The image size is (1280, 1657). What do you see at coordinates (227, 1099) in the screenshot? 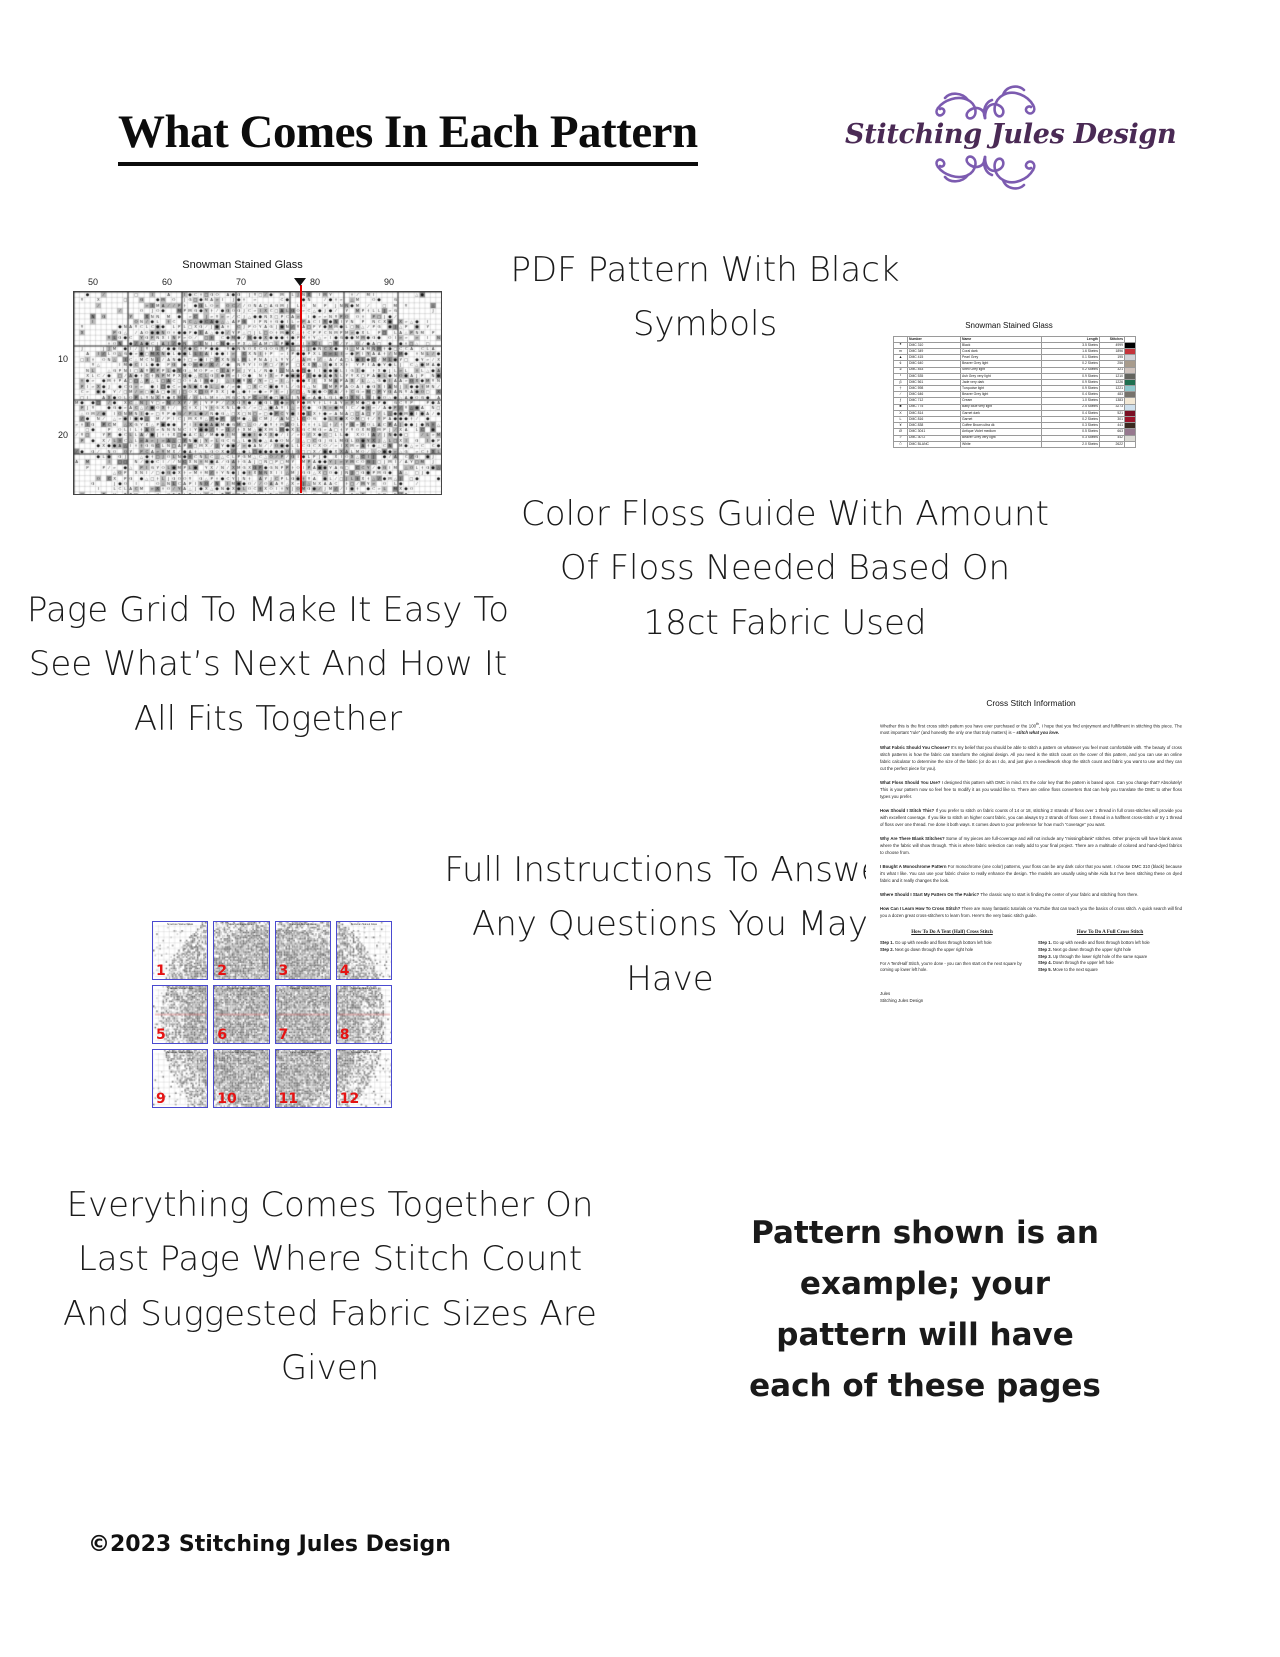
I see `page-thumbnail-number: 10` at bounding box center [227, 1099].